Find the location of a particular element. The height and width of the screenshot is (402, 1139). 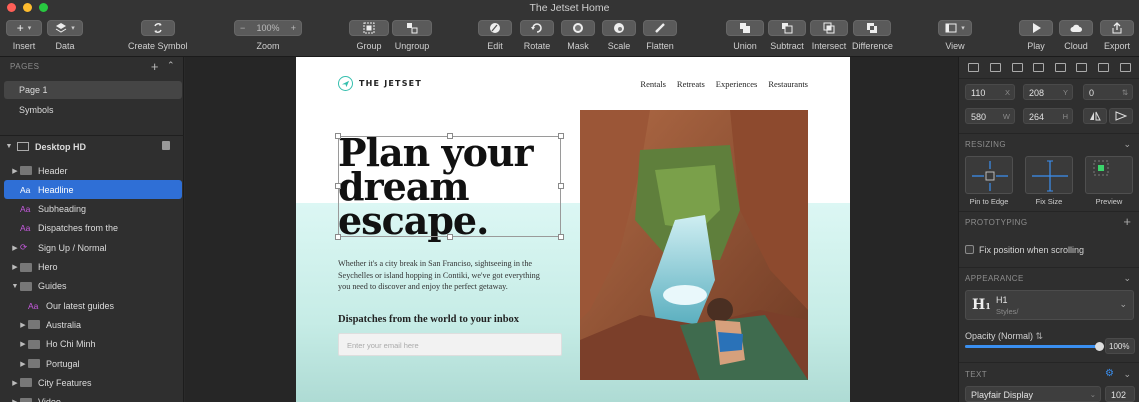

opacity-field: 100% is located at coordinates (1120, 346).